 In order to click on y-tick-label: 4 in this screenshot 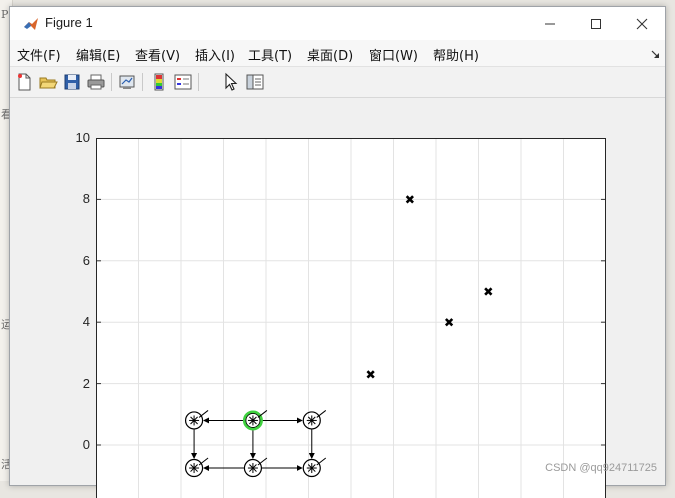, I will do `click(86, 322)`.